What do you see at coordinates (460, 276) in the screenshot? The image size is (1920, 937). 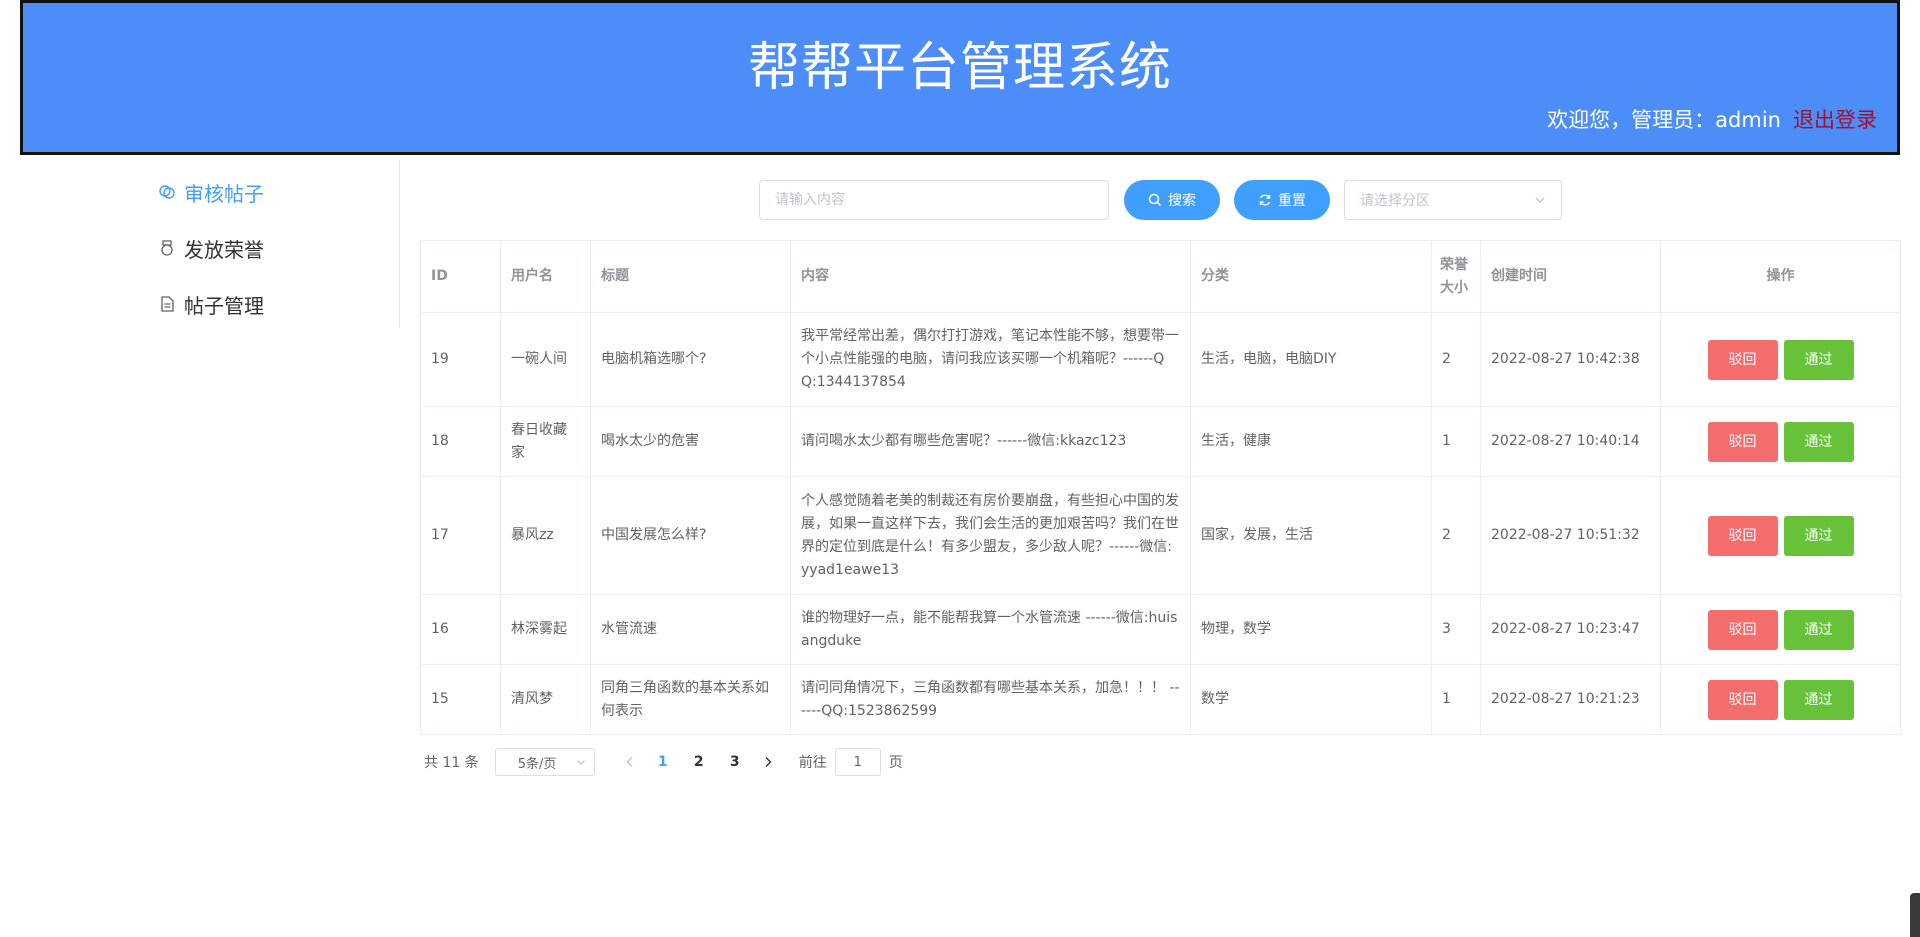 I see `column-header-id: ID` at bounding box center [460, 276].